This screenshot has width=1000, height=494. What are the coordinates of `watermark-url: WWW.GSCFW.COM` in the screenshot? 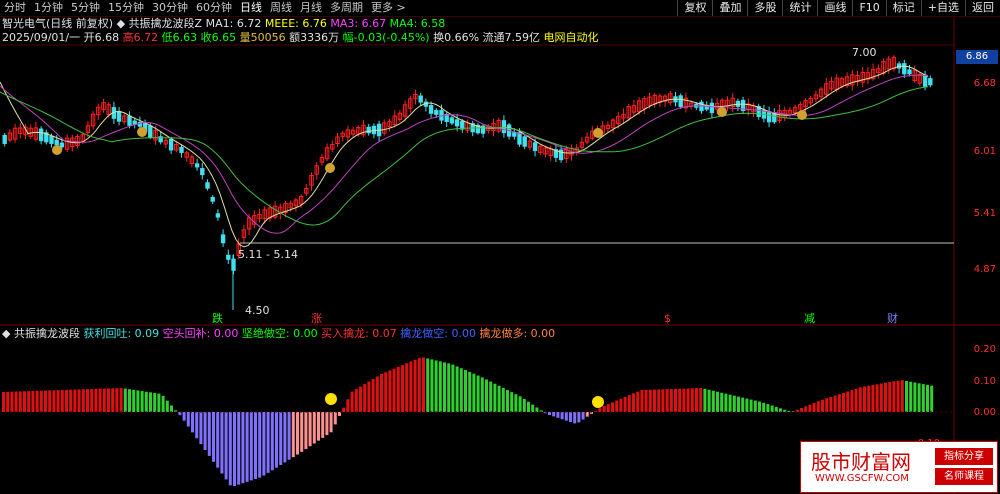 It's located at (862, 478).